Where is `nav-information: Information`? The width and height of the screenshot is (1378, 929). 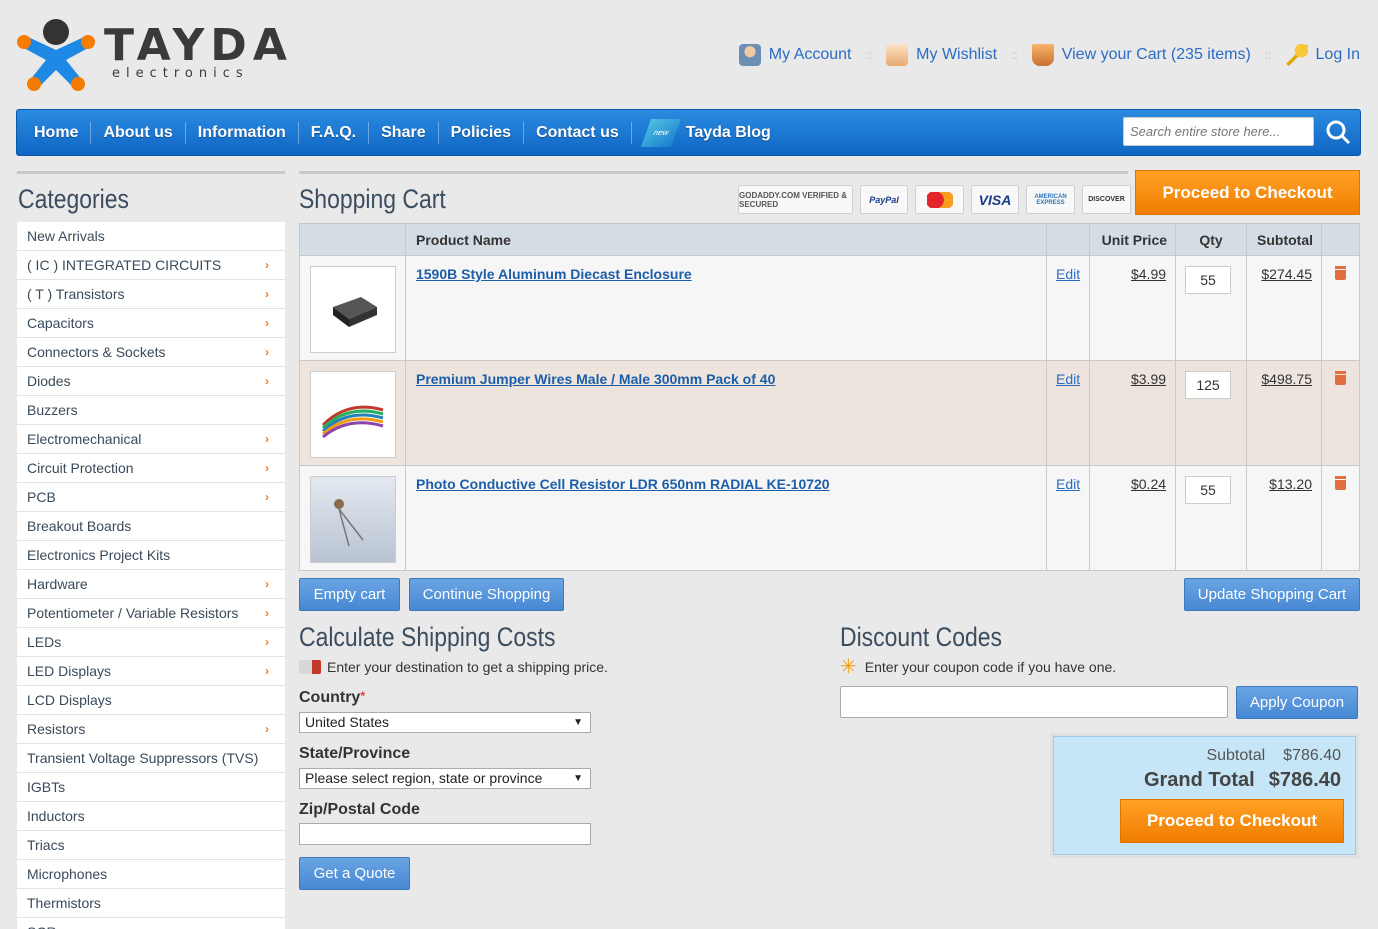
nav-information: Information is located at coordinates (242, 132).